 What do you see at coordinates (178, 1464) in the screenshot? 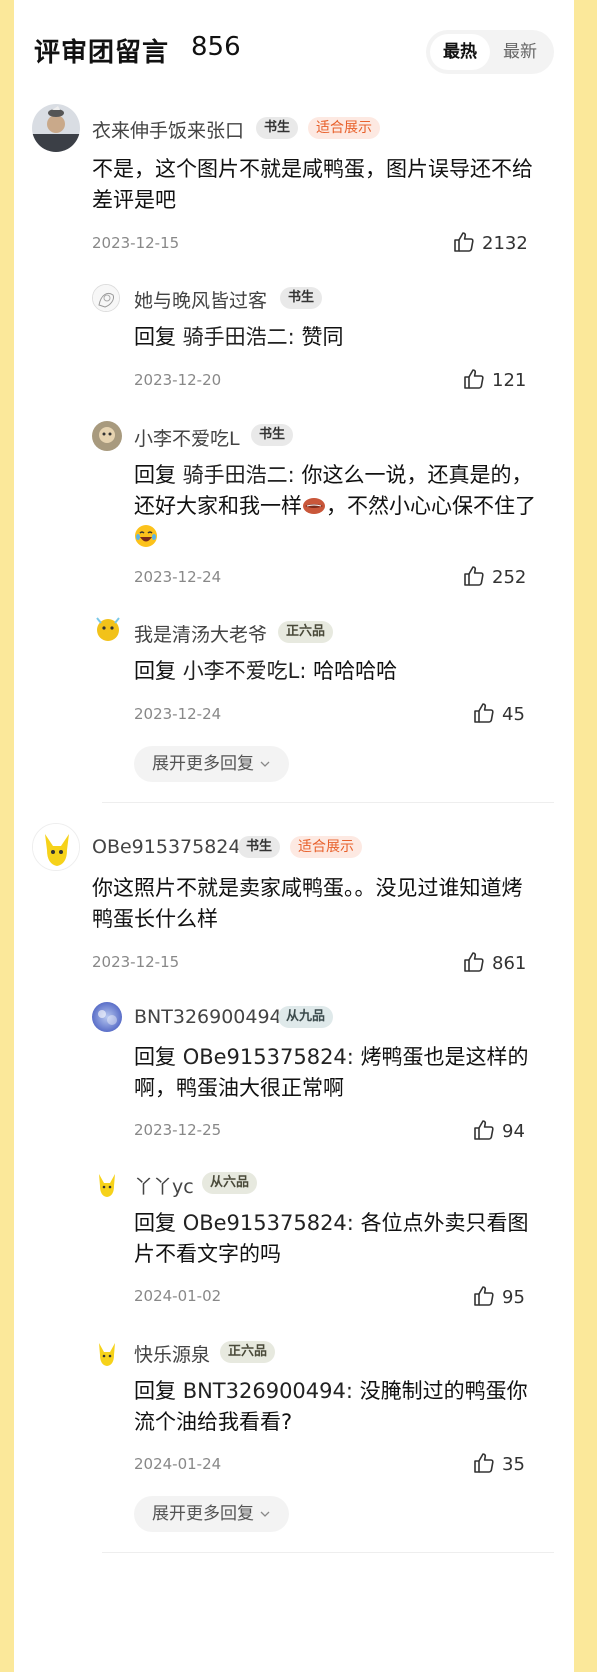
I see `reply-date: 2024-01-24` at bounding box center [178, 1464].